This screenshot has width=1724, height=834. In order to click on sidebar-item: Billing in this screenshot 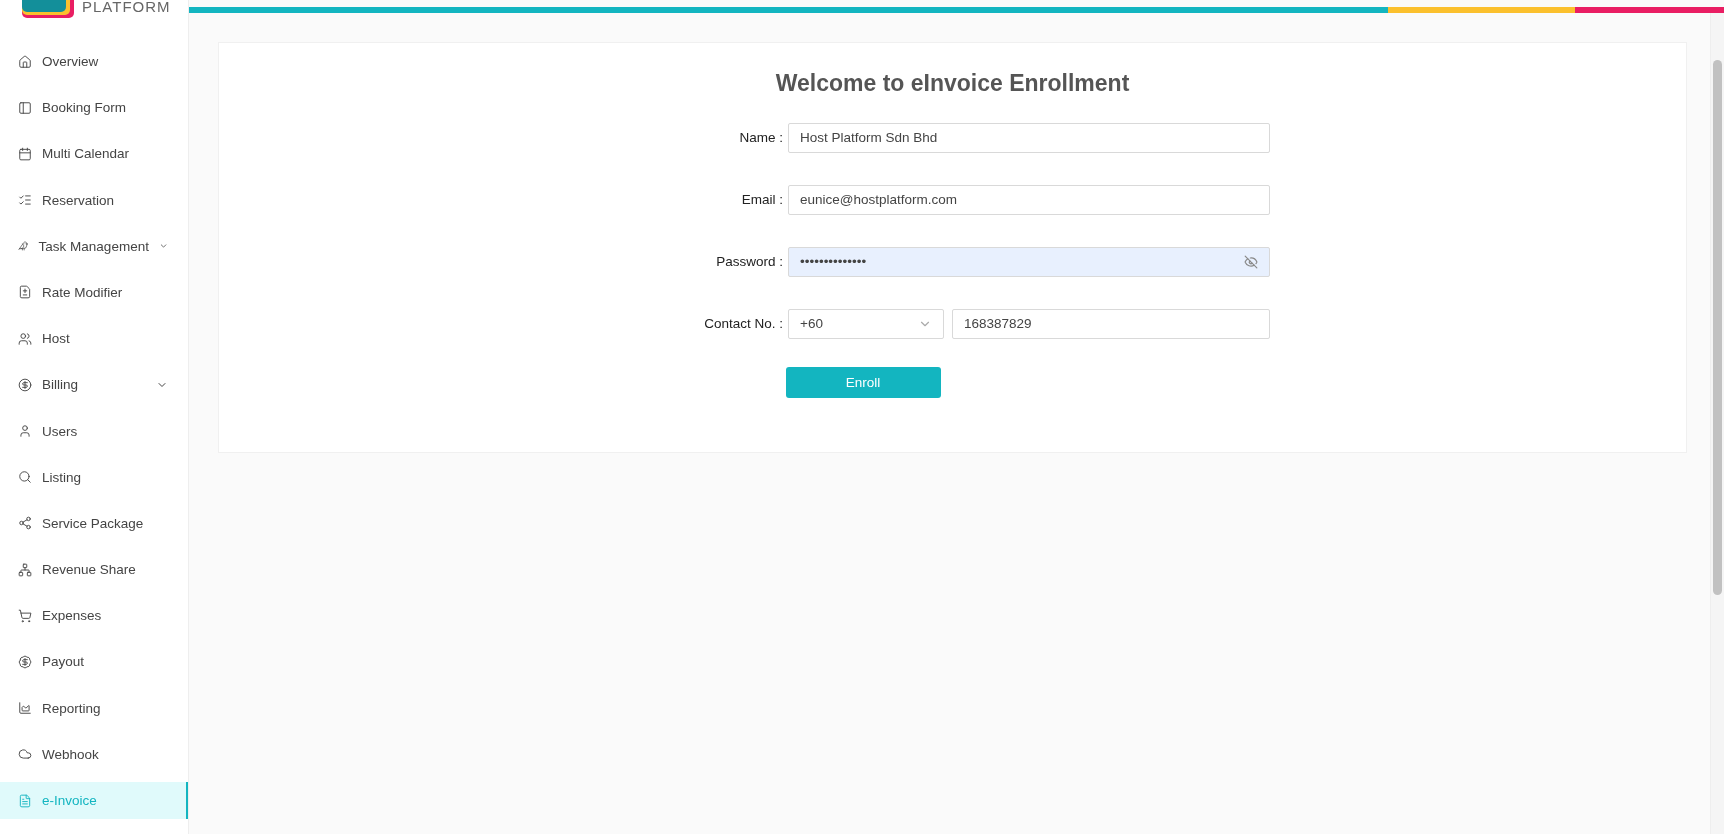, I will do `click(94, 385)`.